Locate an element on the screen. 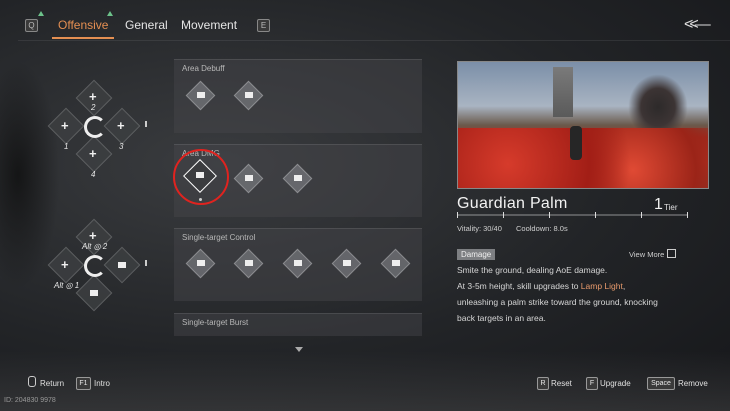 The height and width of the screenshot is (411, 730). skill-name: Guardian Palm is located at coordinates (512, 203).